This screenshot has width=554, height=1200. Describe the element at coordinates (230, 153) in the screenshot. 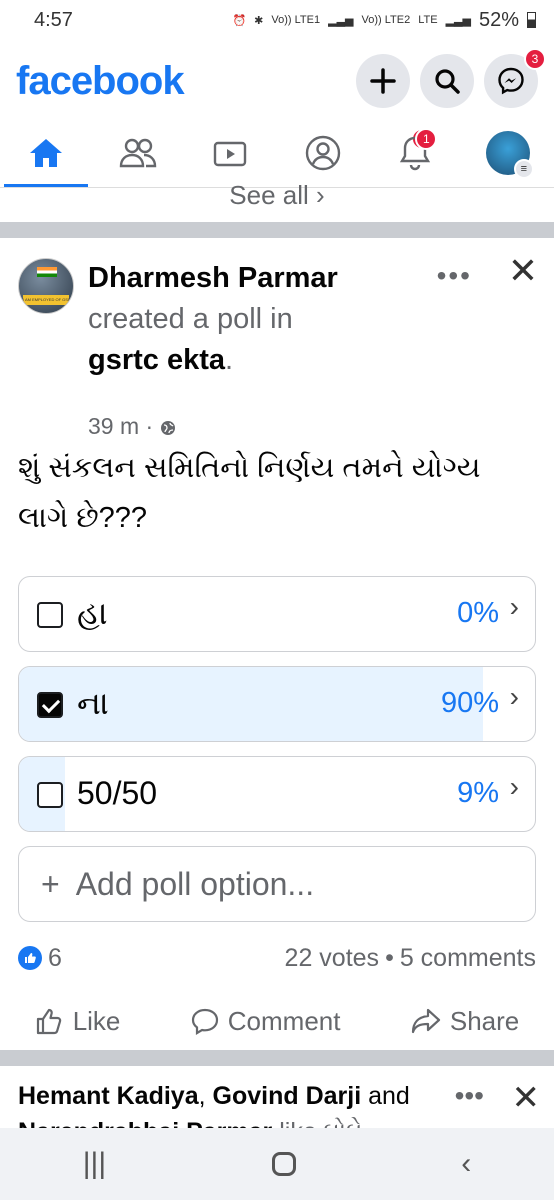

I see `video-icon` at that location.